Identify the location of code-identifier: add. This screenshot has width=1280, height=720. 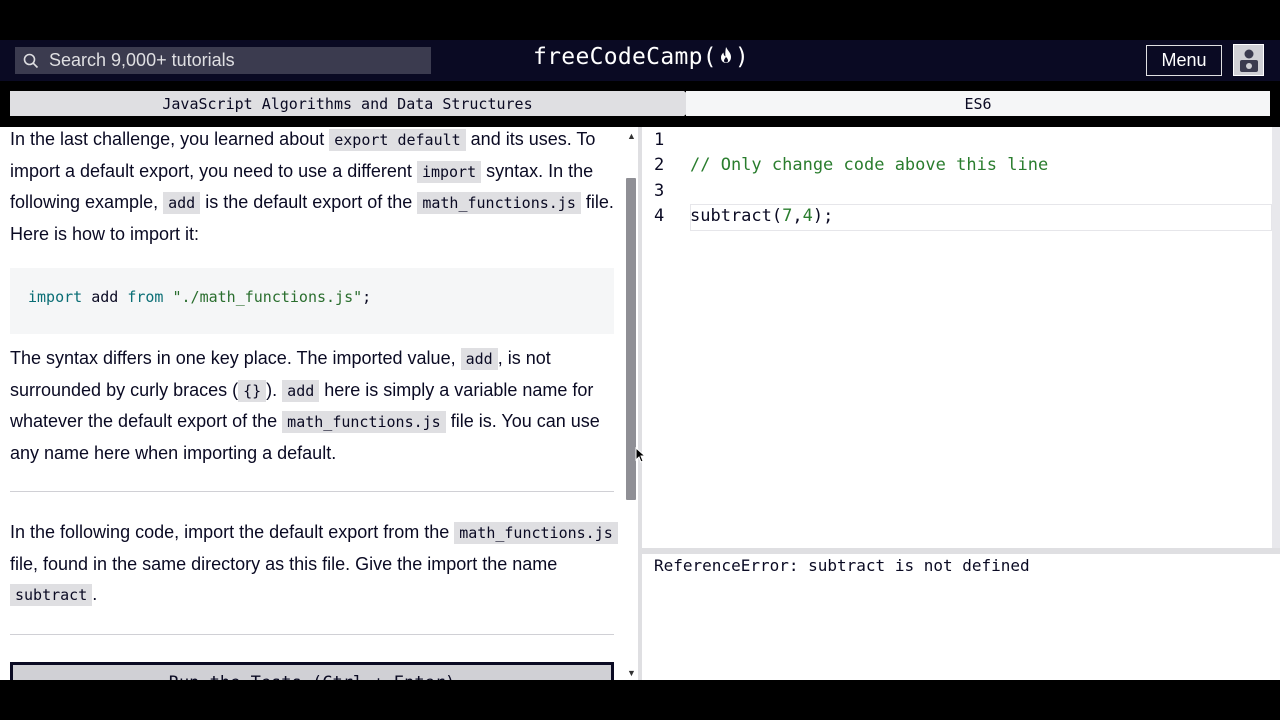
(105, 297).